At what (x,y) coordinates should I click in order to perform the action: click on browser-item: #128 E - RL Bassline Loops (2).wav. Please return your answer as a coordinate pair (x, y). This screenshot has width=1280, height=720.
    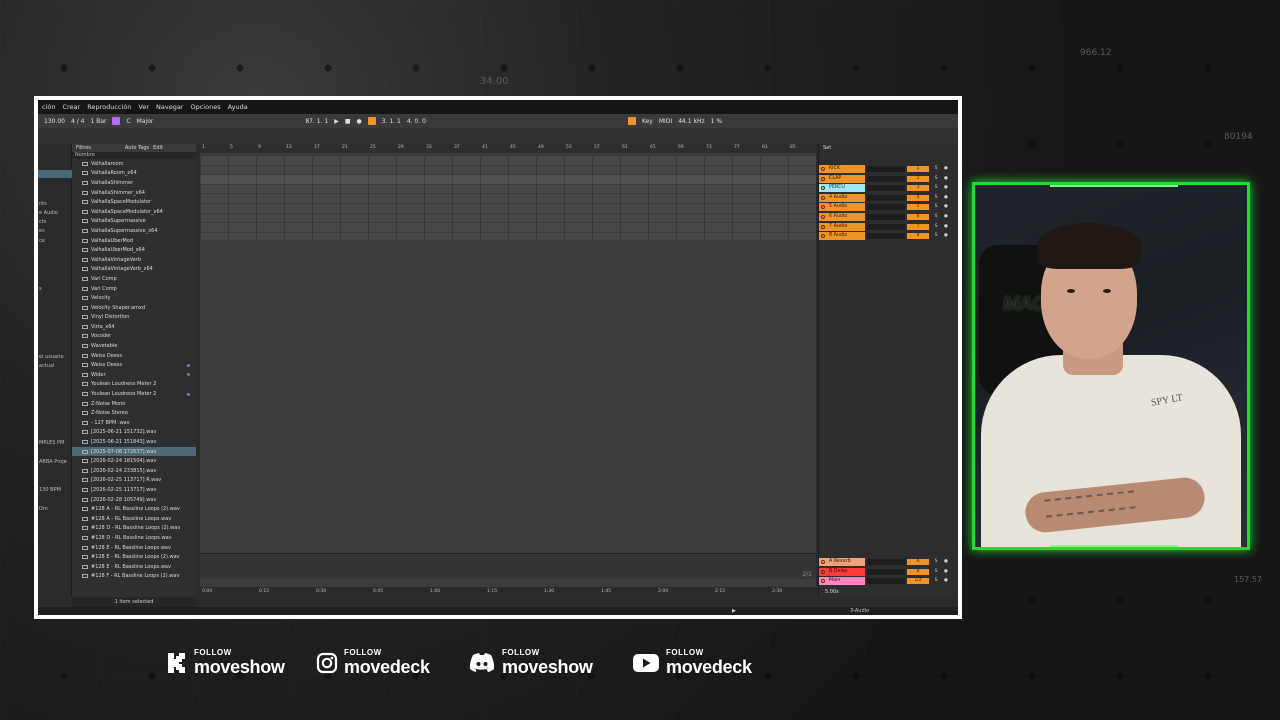
    Looking at the image, I should click on (134, 557).